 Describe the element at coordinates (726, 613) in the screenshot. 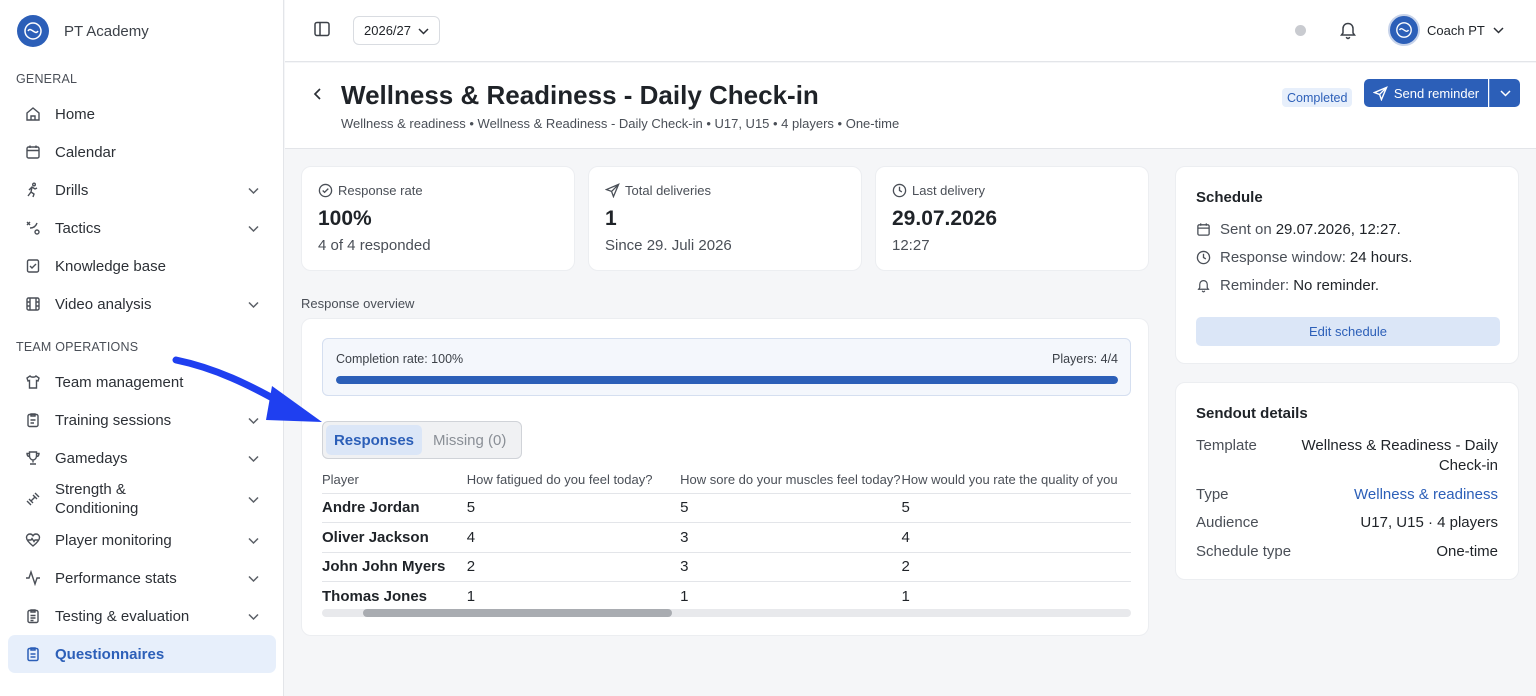

I see `horizontal-scrollbar` at that location.